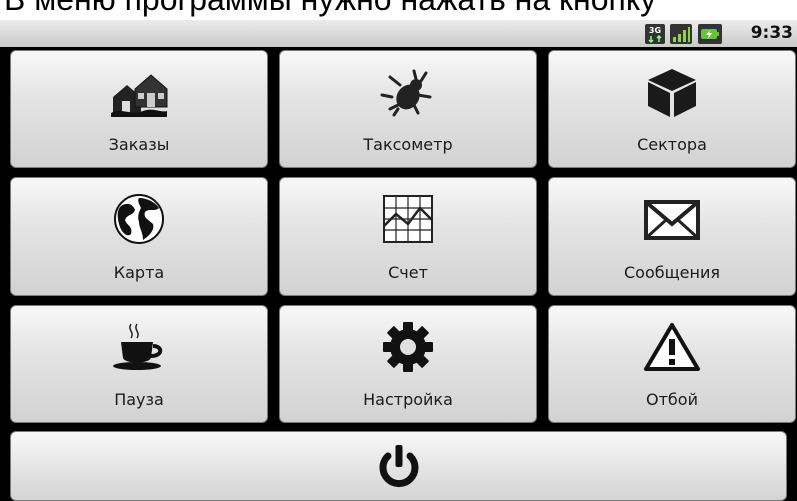 The image size is (797, 501). I want to click on settings-button: Настройка, so click(408, 364).